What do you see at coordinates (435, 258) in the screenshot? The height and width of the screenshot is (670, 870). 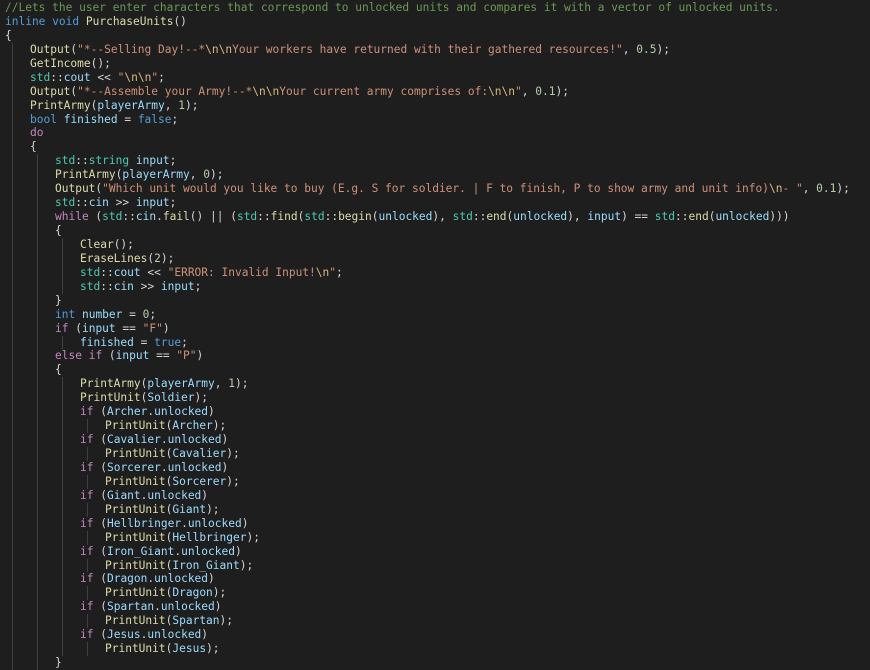 I see `code-line: EraseLines(2);` at bounding box center [435, 258].